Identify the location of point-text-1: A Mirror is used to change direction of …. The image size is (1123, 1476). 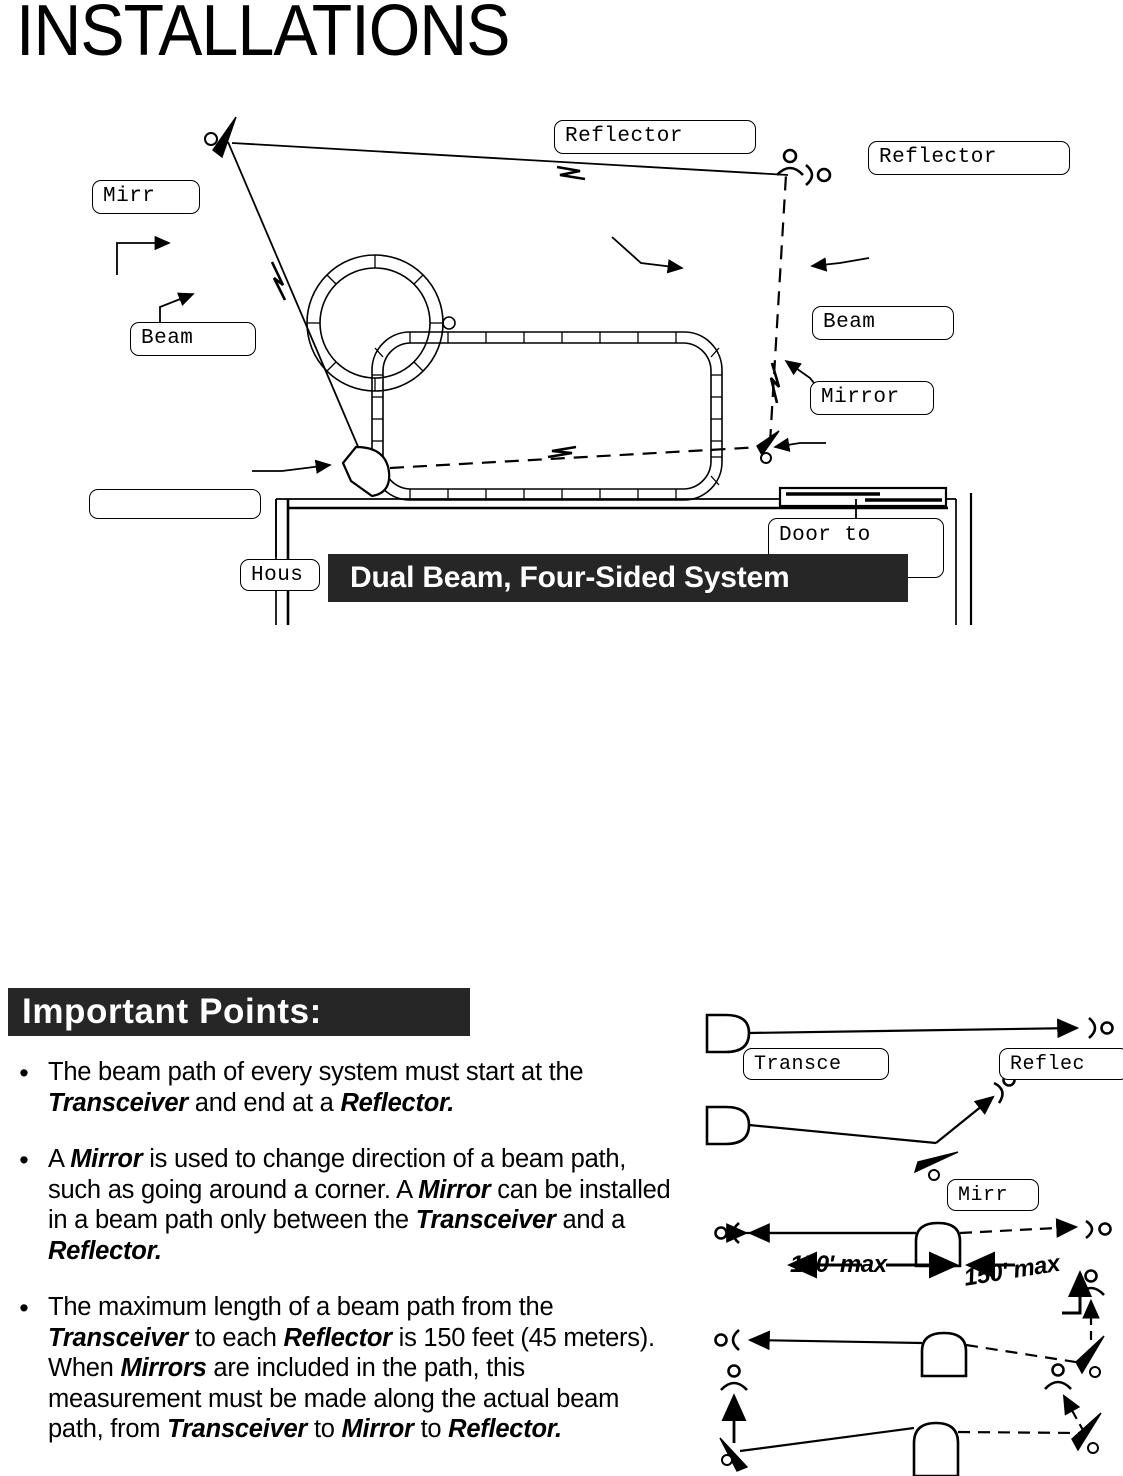
(359, 1205).